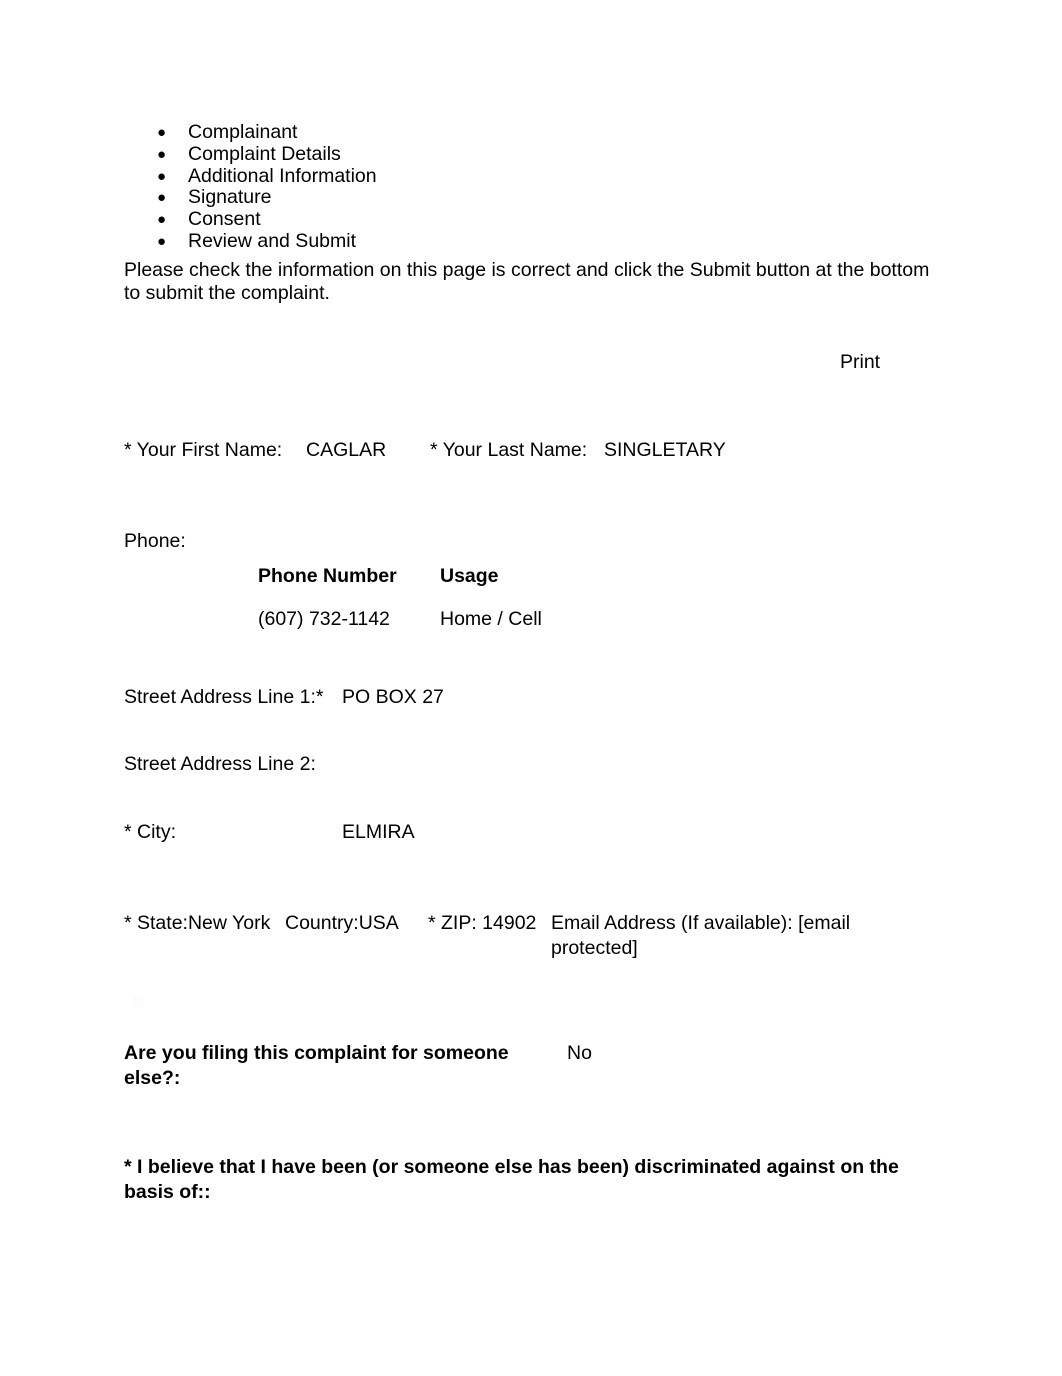 Image resolution: width=1062 pixels, height=1376 pixels. Describe the element at coordinates (504, 176) in the screenshot. I see `step-item-additional-information: ● Additional Information` at that location.